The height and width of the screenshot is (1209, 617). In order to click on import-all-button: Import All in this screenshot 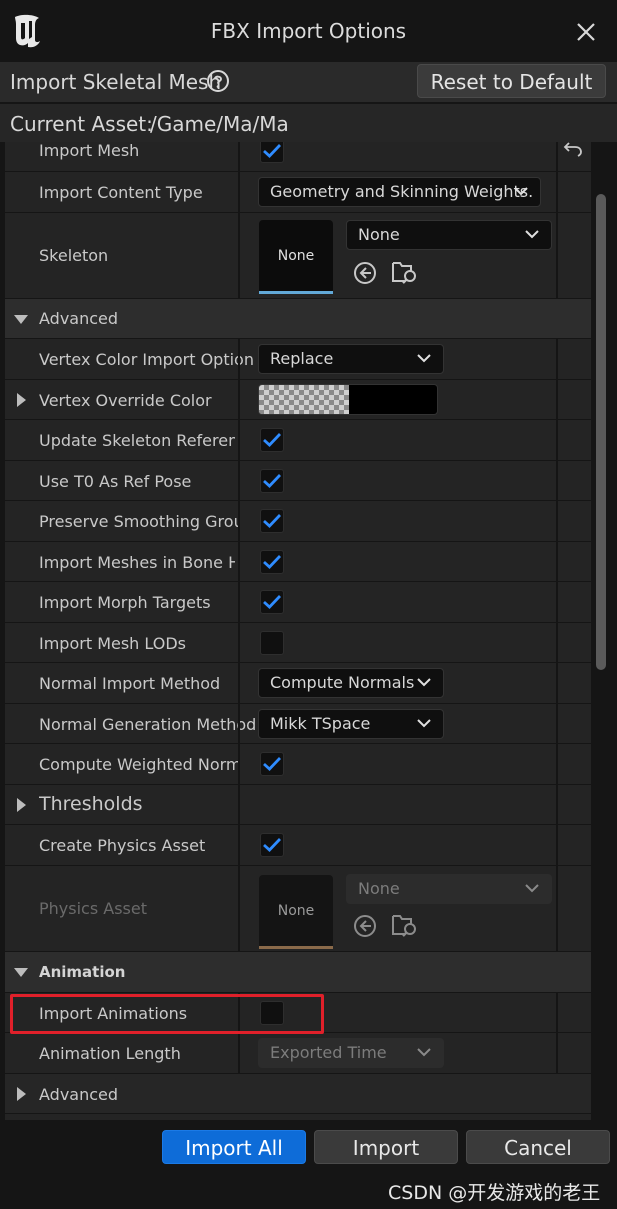, I will do `click(234, 1147)`.